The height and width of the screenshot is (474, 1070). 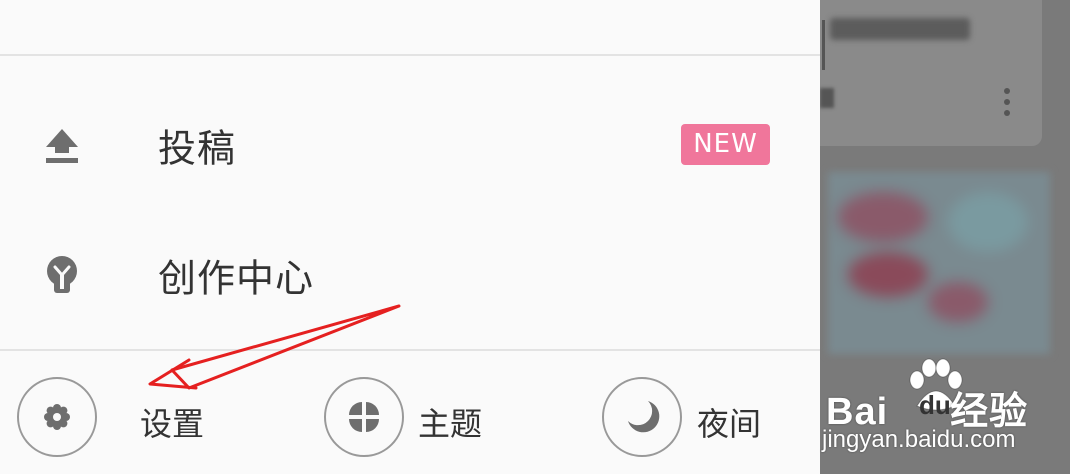 What do you see at coordinates (900, 29) in the screenshot?
I see `card-title` at bounding box center [900, 29].